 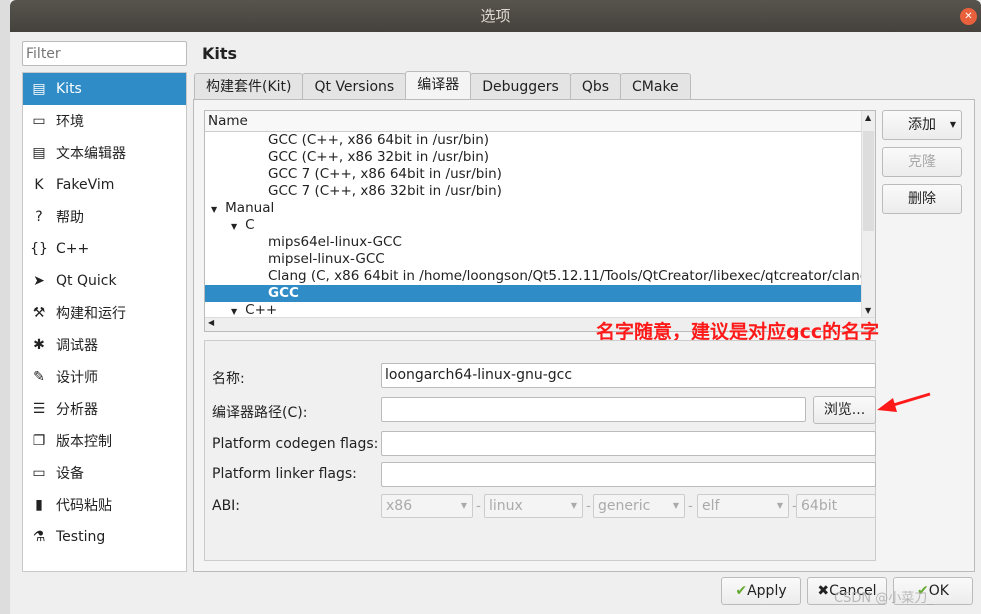 I want to click on tree-row: ▼ Manual, so click(x=533, y=208).